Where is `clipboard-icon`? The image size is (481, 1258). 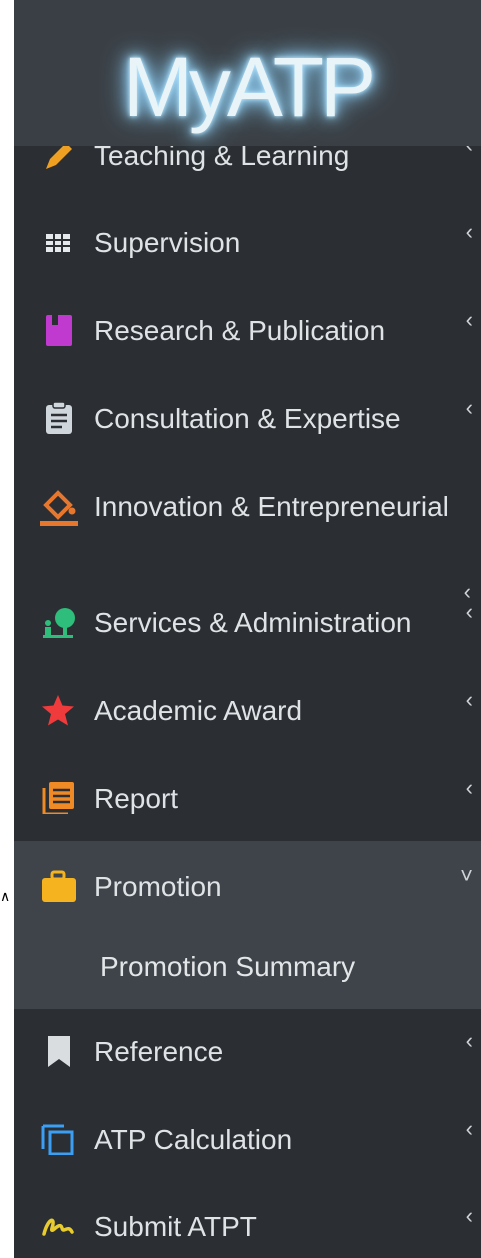
clipboard-icon is located at coordinates (59, 418).